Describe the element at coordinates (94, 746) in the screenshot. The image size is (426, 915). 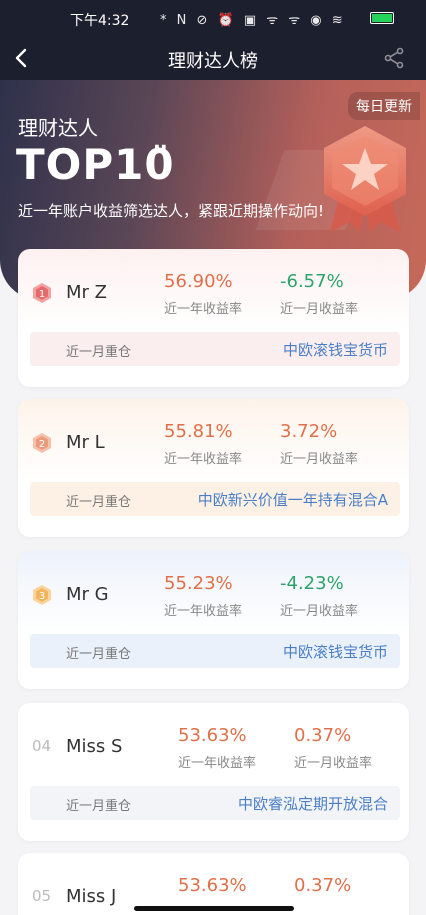
I see `user-name: Miss S` at that location.